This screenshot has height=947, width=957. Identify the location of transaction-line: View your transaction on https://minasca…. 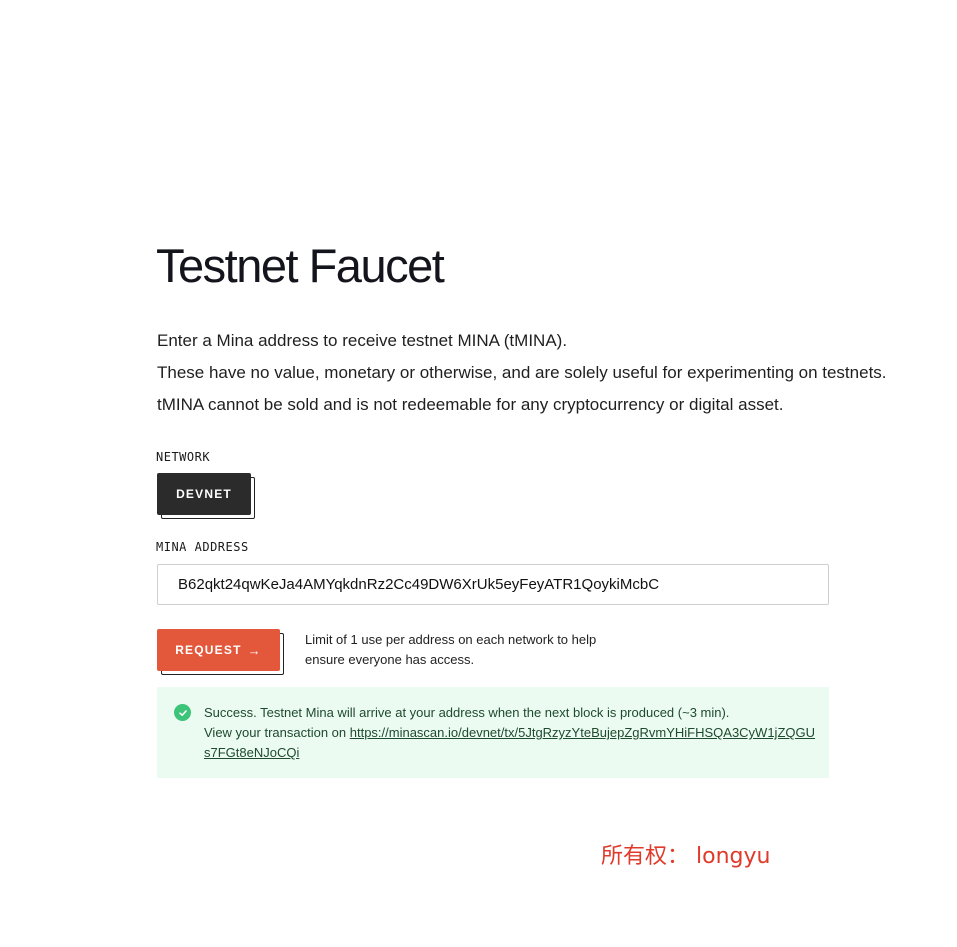
(510, 743).